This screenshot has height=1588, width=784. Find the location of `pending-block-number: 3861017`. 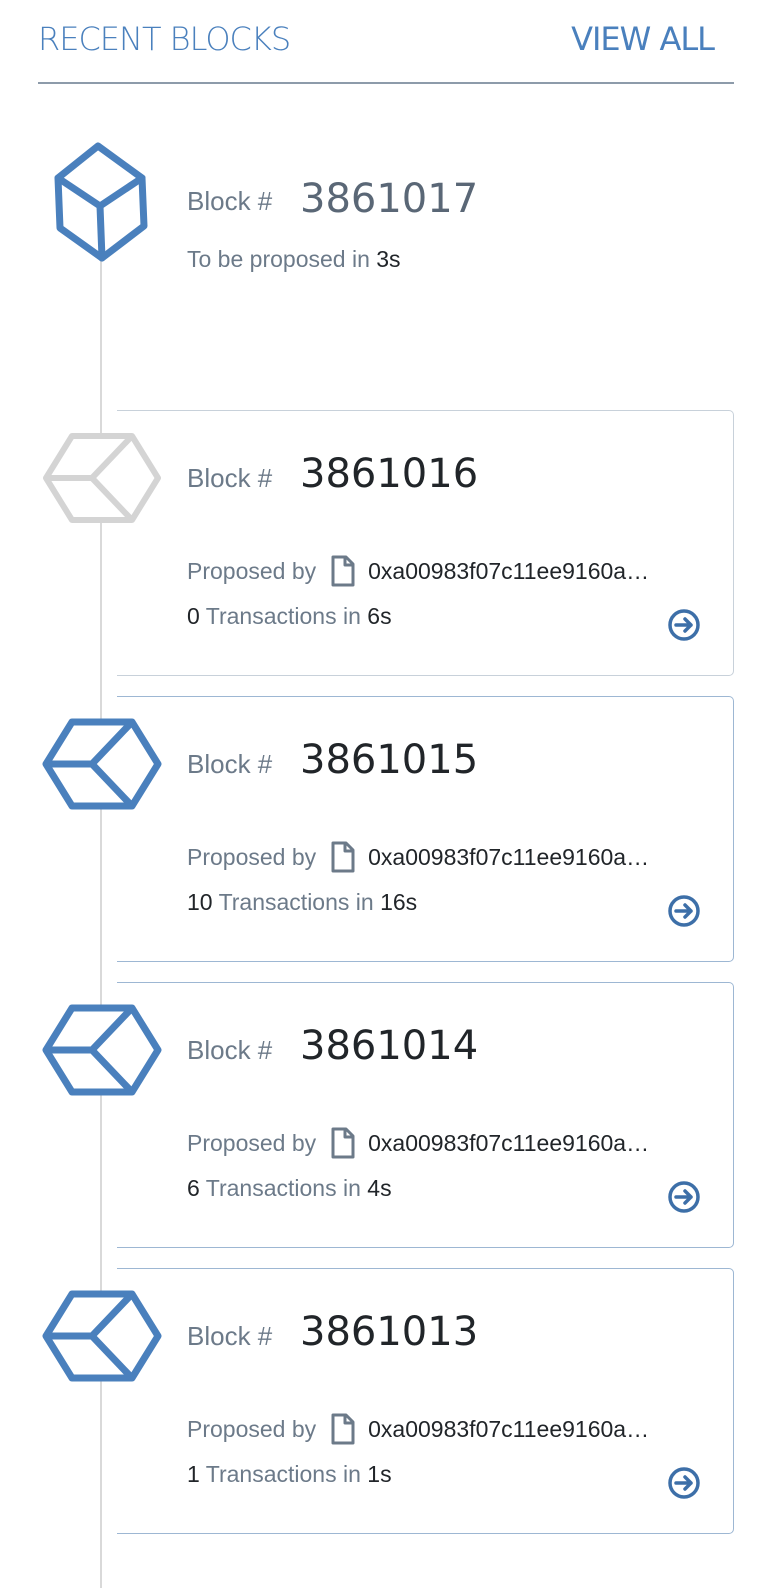

pending-block-number: 3861017 is located at coordinates (389, 199).